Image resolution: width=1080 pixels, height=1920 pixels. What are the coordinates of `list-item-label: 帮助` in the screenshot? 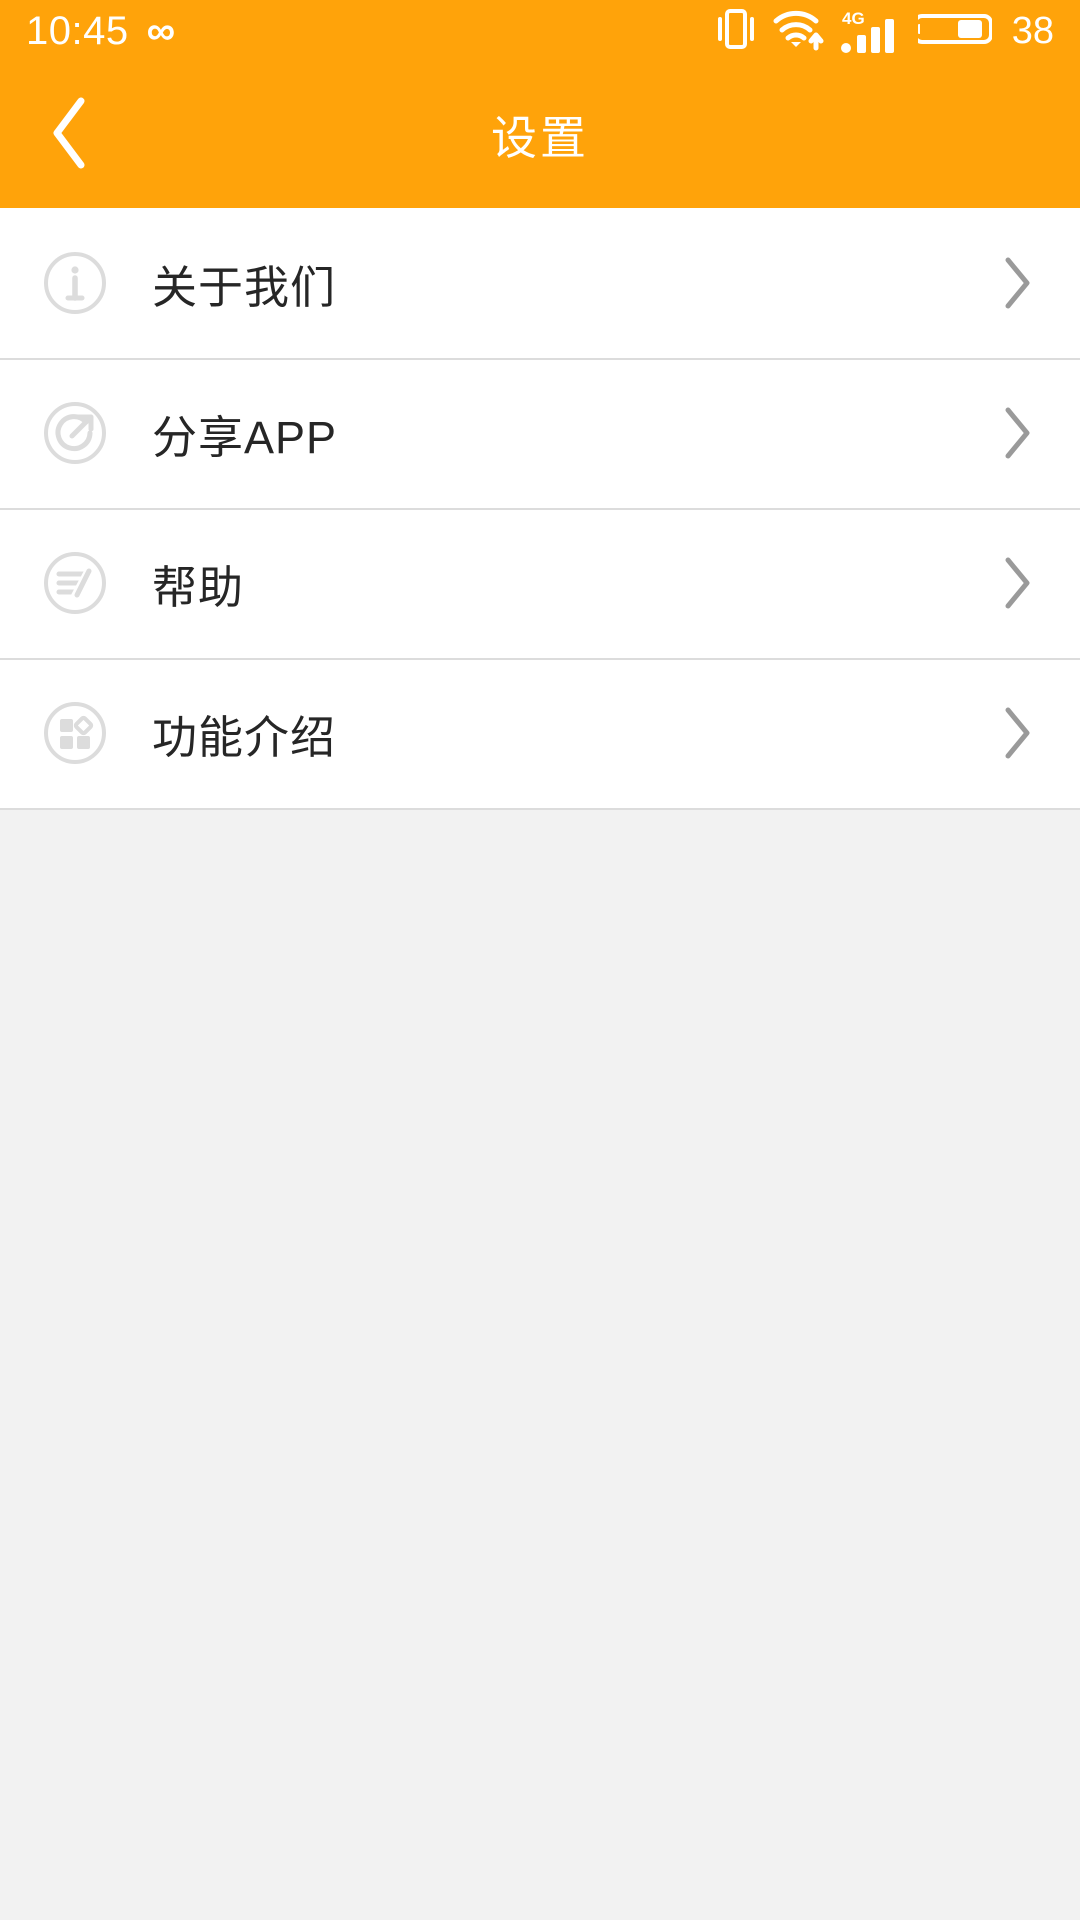 It's located at (198, 587).